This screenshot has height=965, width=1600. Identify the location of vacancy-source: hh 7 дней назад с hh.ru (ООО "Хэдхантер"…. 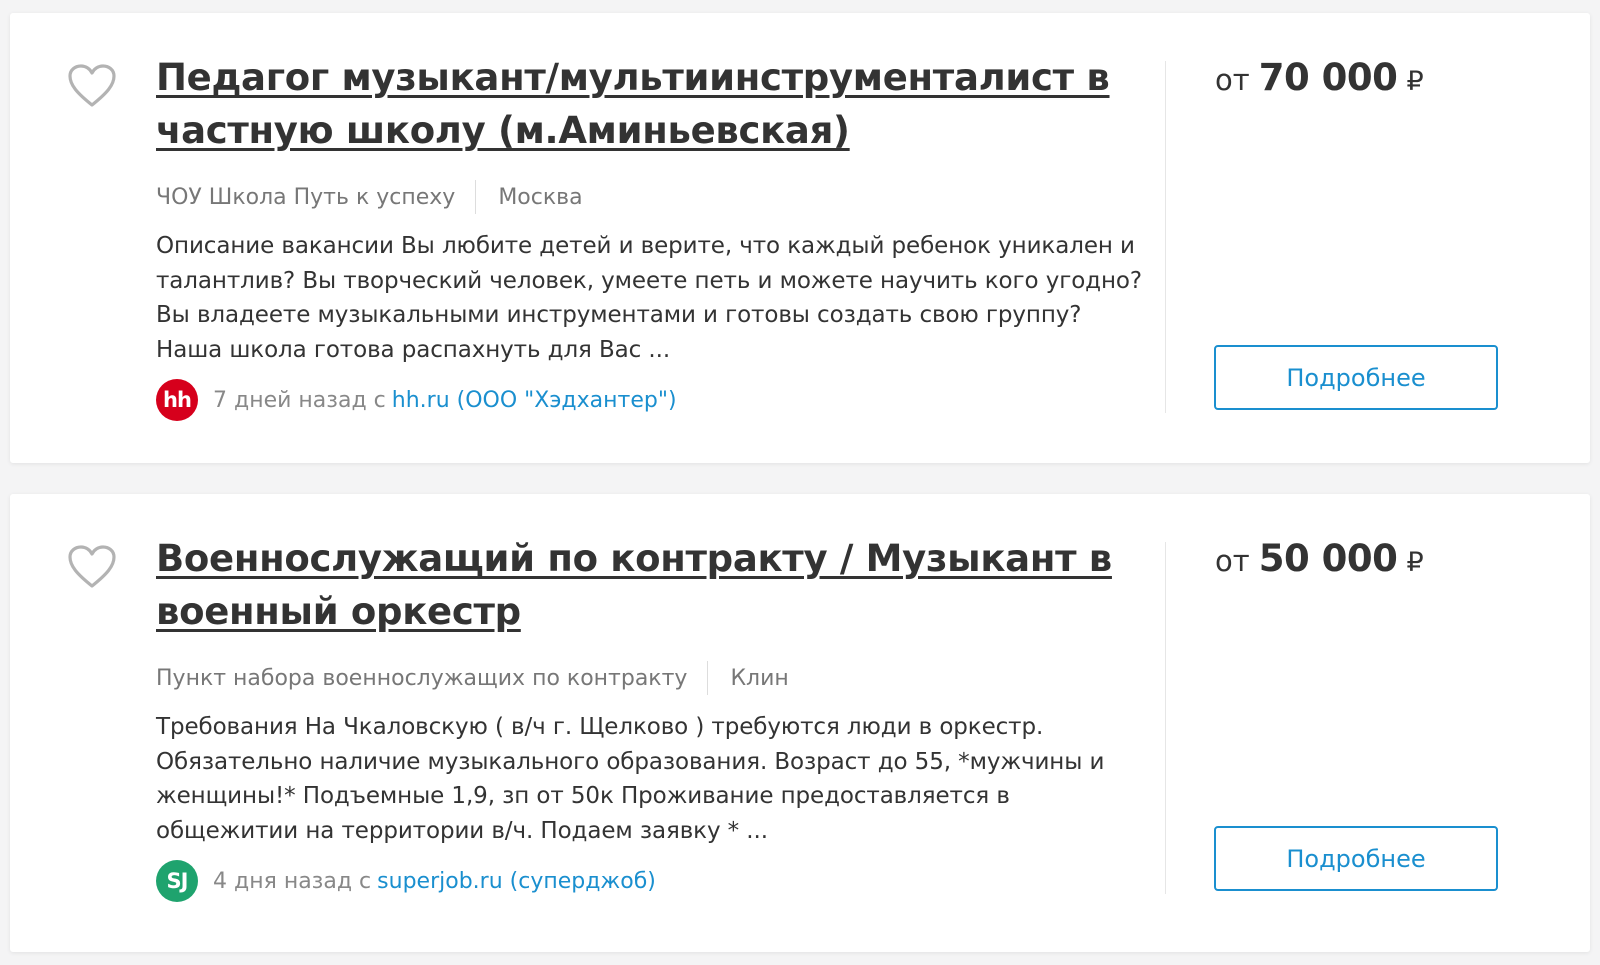
(651, 400).